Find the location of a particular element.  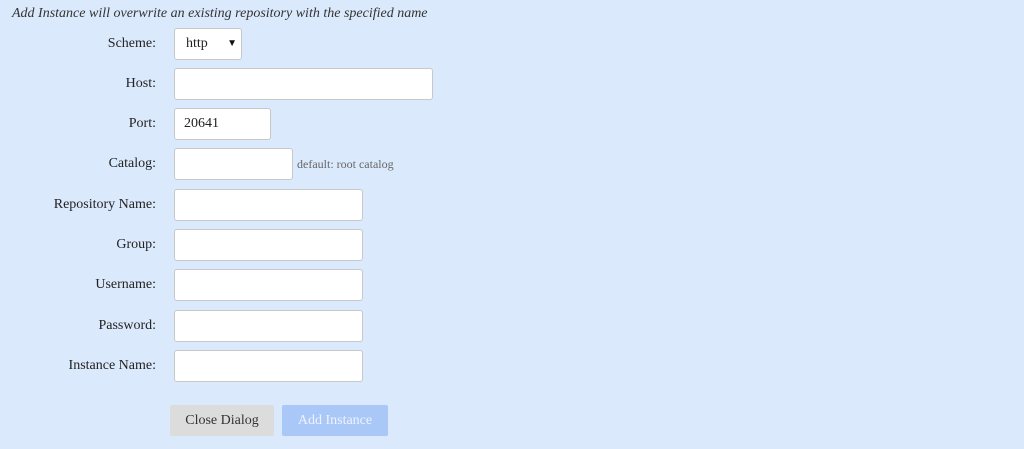

host-row: Host: is located at coordinates (512, 84).